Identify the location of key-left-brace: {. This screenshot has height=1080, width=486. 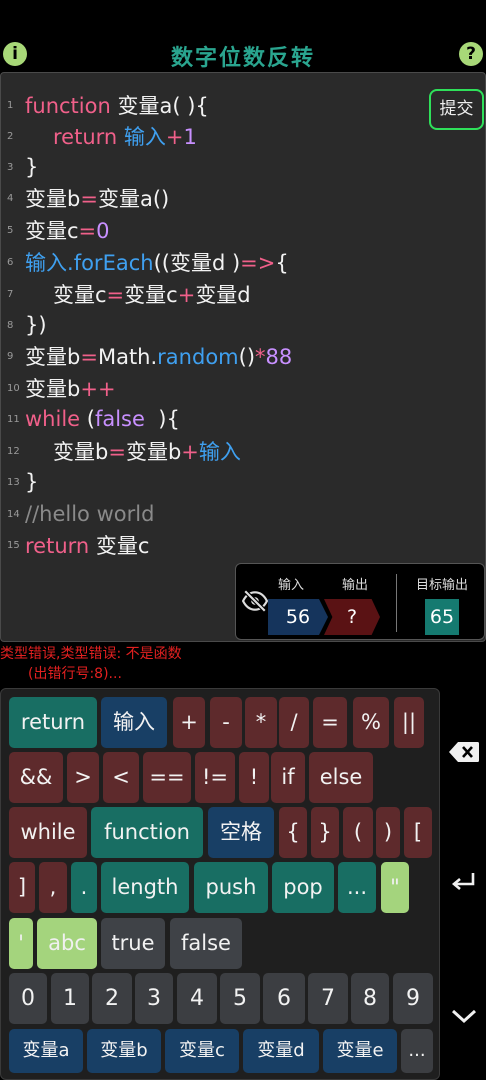
(293, 832).